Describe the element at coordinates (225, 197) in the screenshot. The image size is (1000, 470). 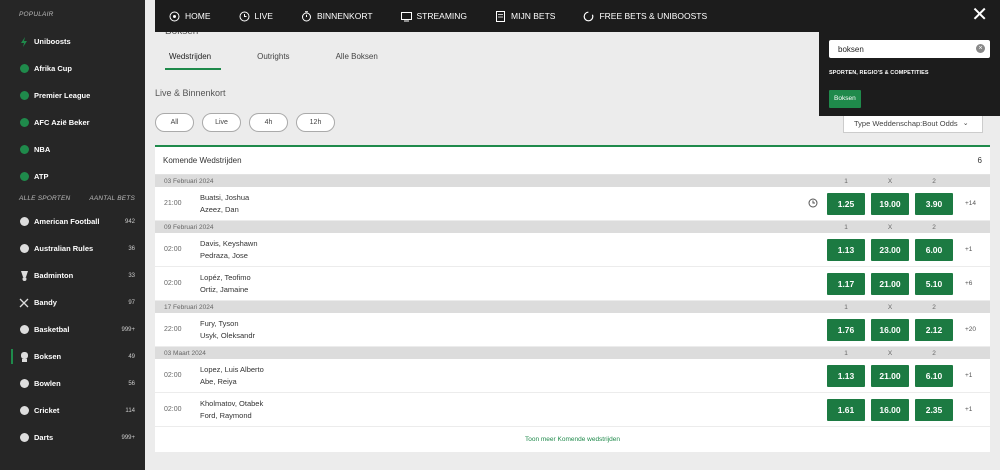
I see `home-participant: Buatsi, Joshua` at that location.